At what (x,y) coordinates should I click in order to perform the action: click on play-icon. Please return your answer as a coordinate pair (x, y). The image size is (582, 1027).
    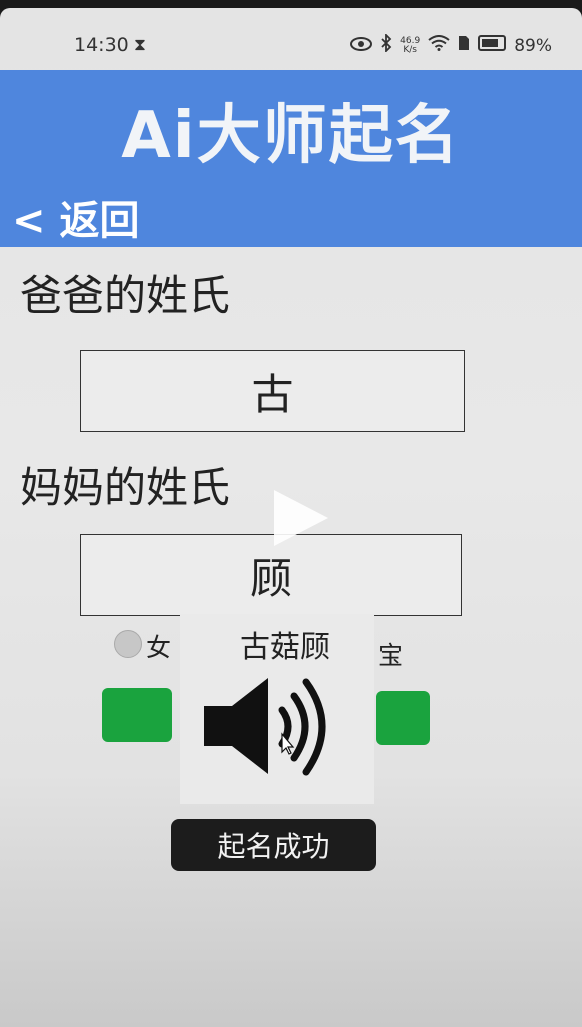
    Looking at the image, I should click on (300, 520).